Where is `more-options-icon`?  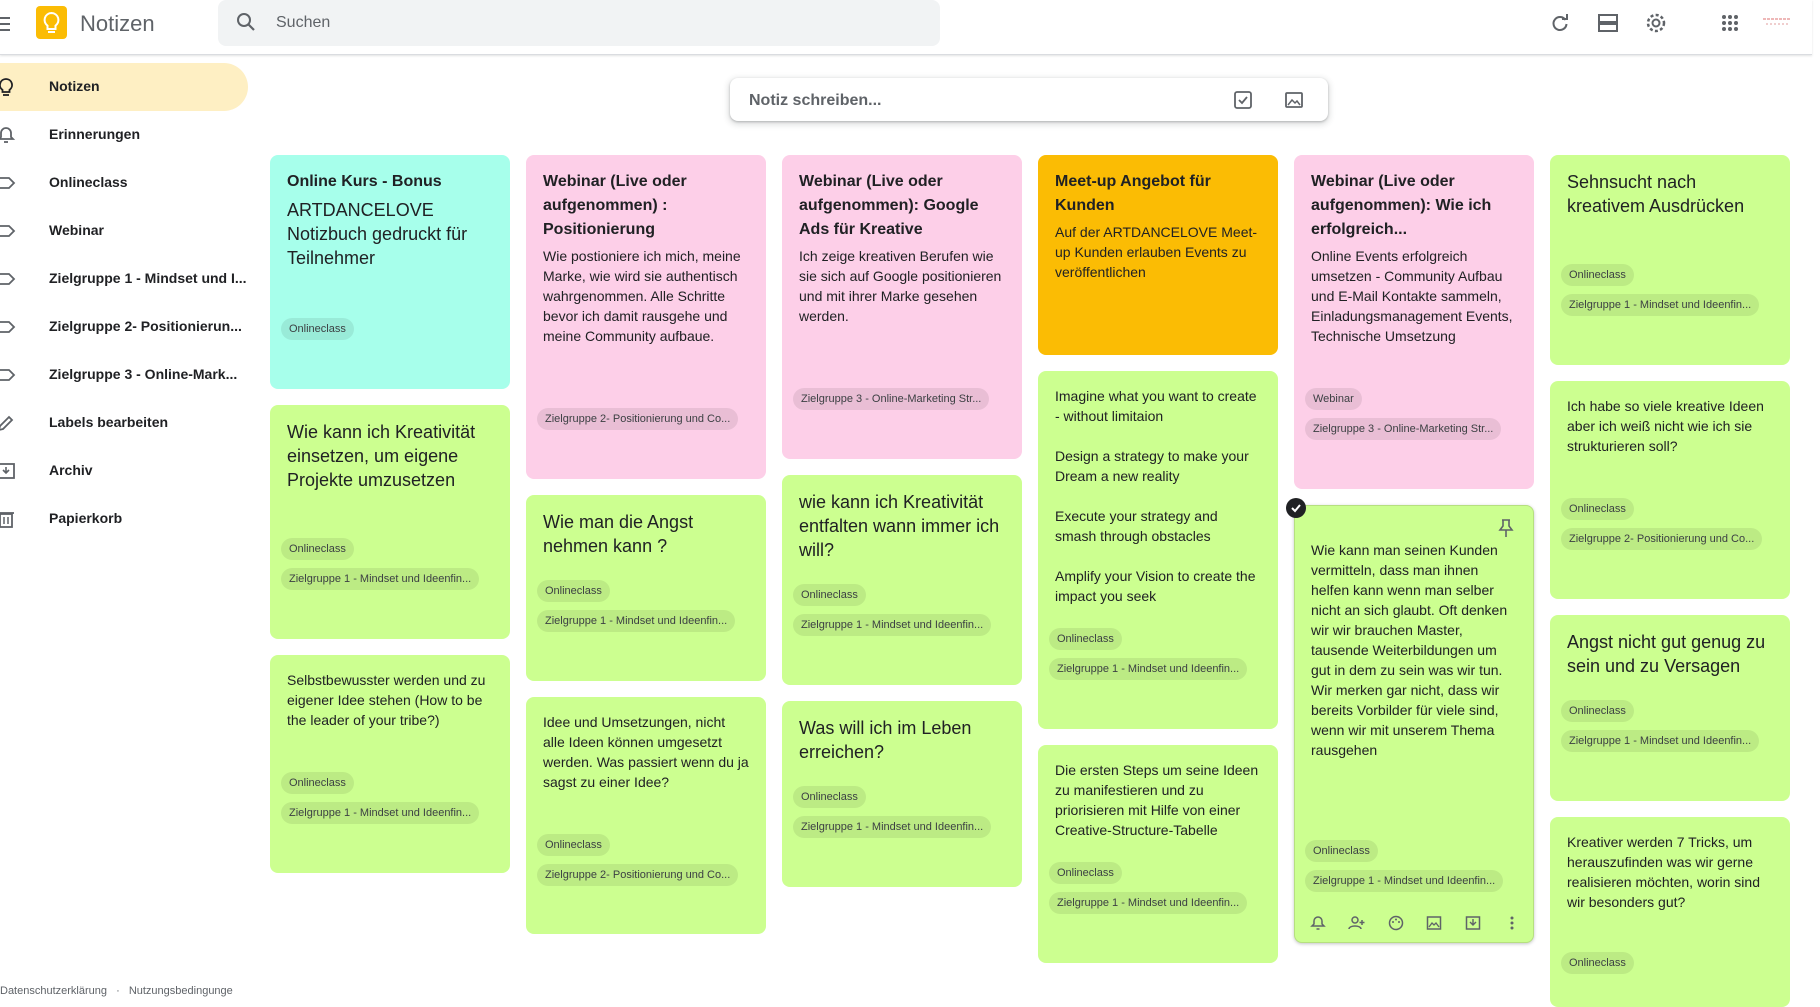 more-options-icon is located at coordinates (1512, 923).